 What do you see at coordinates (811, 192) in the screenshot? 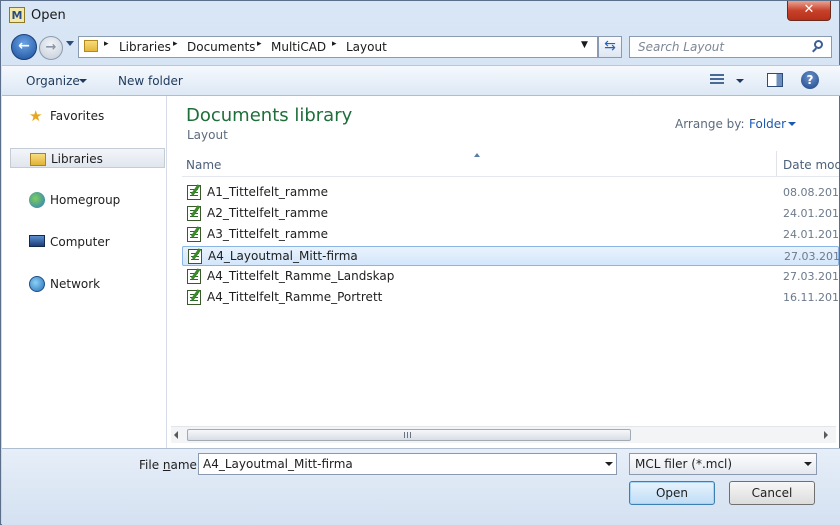
I see `file-date: 08.08.2011` at bounding box center [811, 192].